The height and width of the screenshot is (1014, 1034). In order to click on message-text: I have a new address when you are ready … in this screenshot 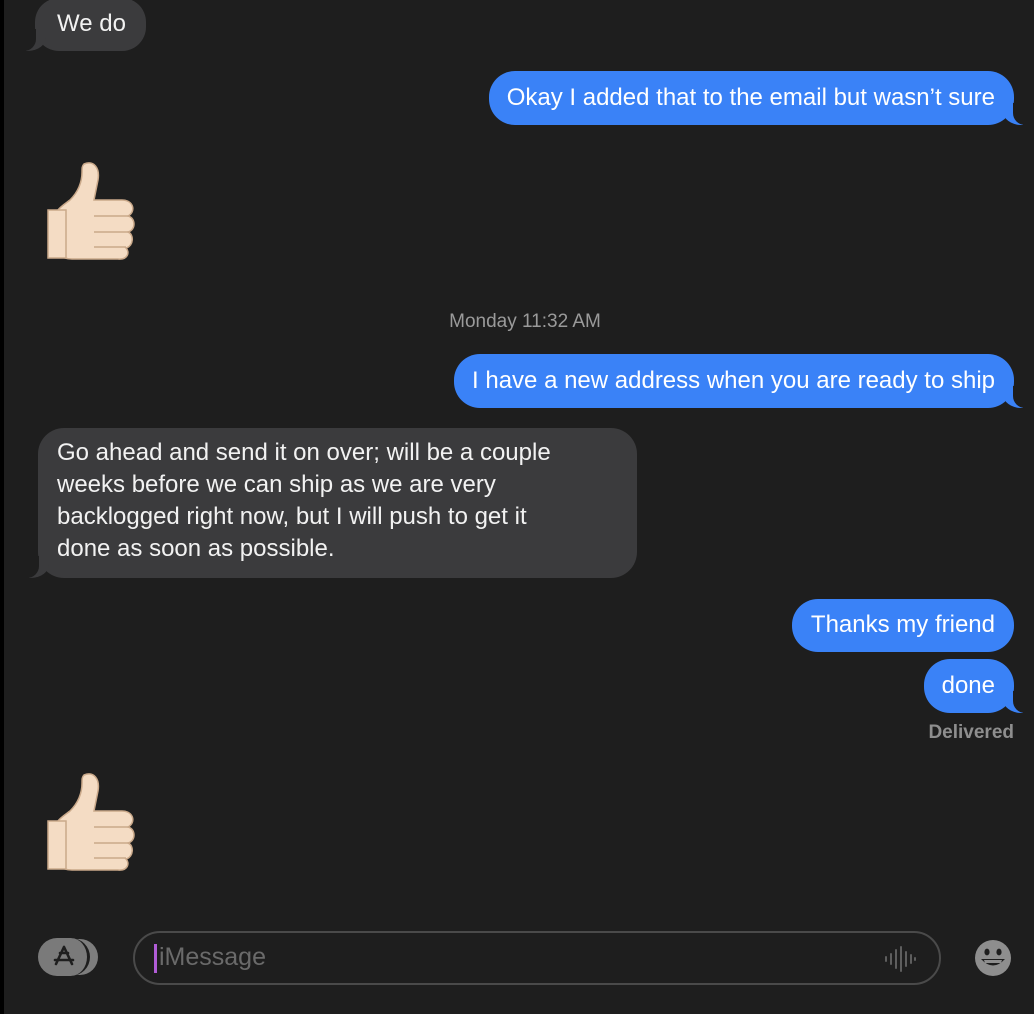, I will do `click(733, 380)`.